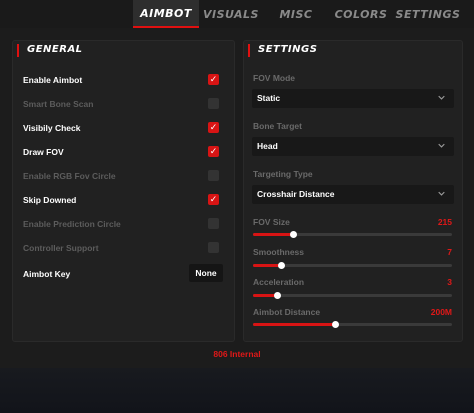 This screenshot has height=413, width=474. I want to click on tab-colors-label: COLORS, so click(361, 14).